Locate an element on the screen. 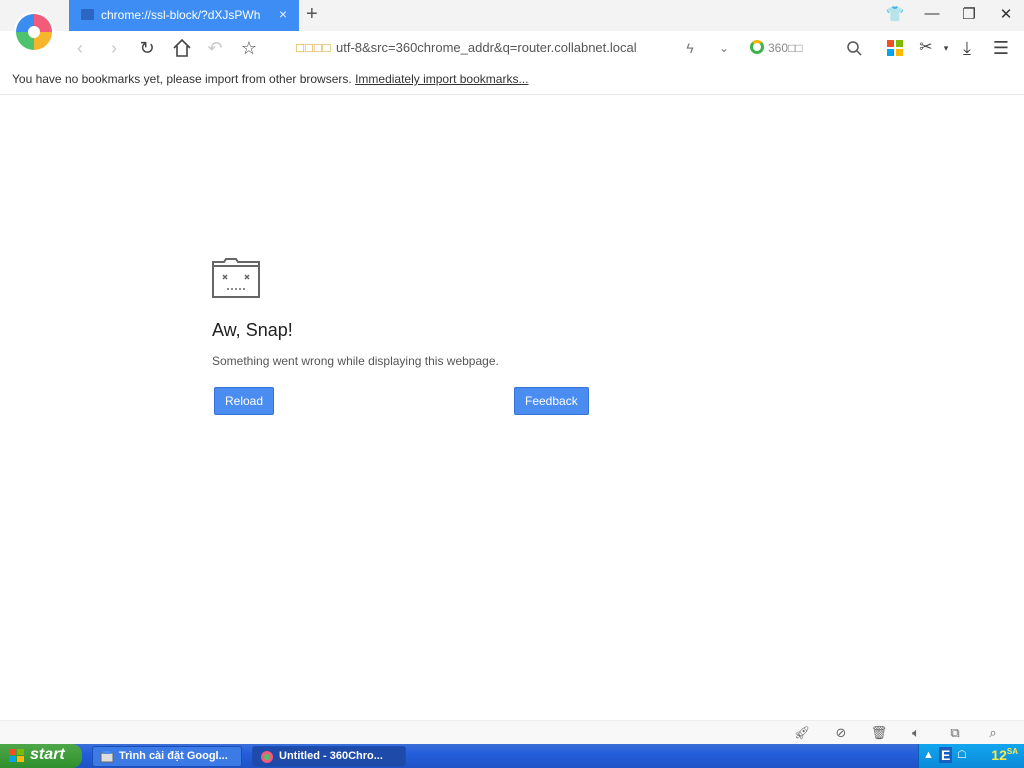 The width and height of the screenshot is (1024, 768). zoom-icon: ⌕ is located at coordinates (993, 733).